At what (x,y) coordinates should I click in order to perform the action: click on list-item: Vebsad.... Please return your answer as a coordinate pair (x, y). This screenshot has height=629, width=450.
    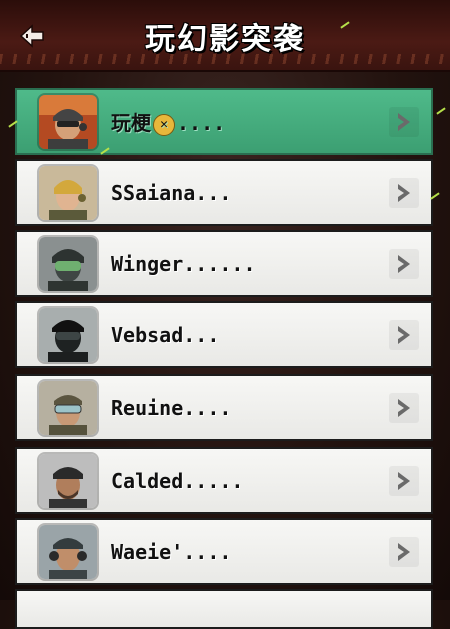
    Looking at the image, I should click on (224, 334).